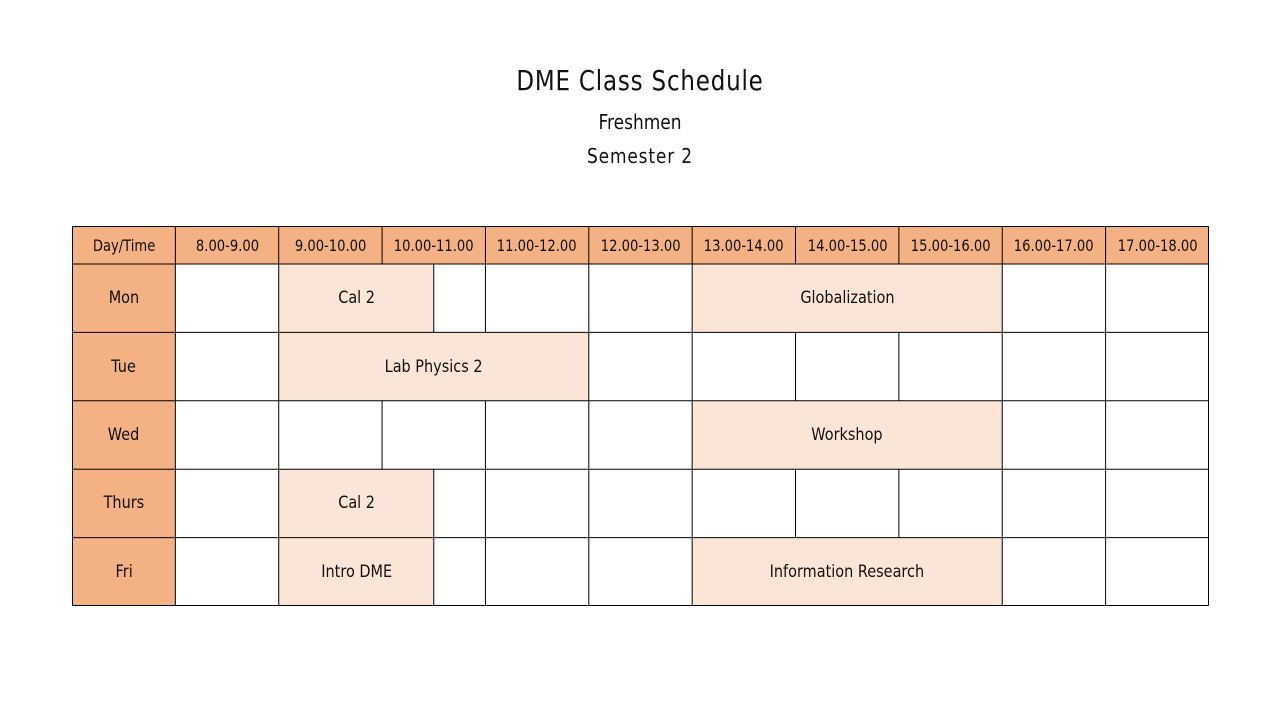  I want to click on page-title: DME Class Schedule, so click(640, 80).